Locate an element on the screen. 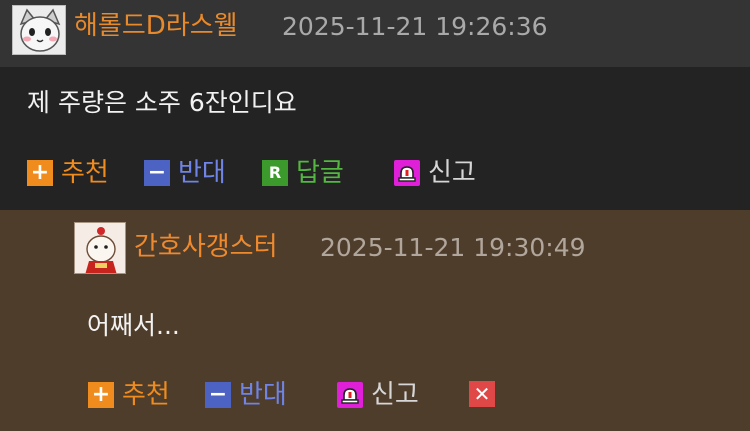 Image resolution: width=750 pixels, height=431 pixels. report-button: 신고 is located at coordinates (435, 173).